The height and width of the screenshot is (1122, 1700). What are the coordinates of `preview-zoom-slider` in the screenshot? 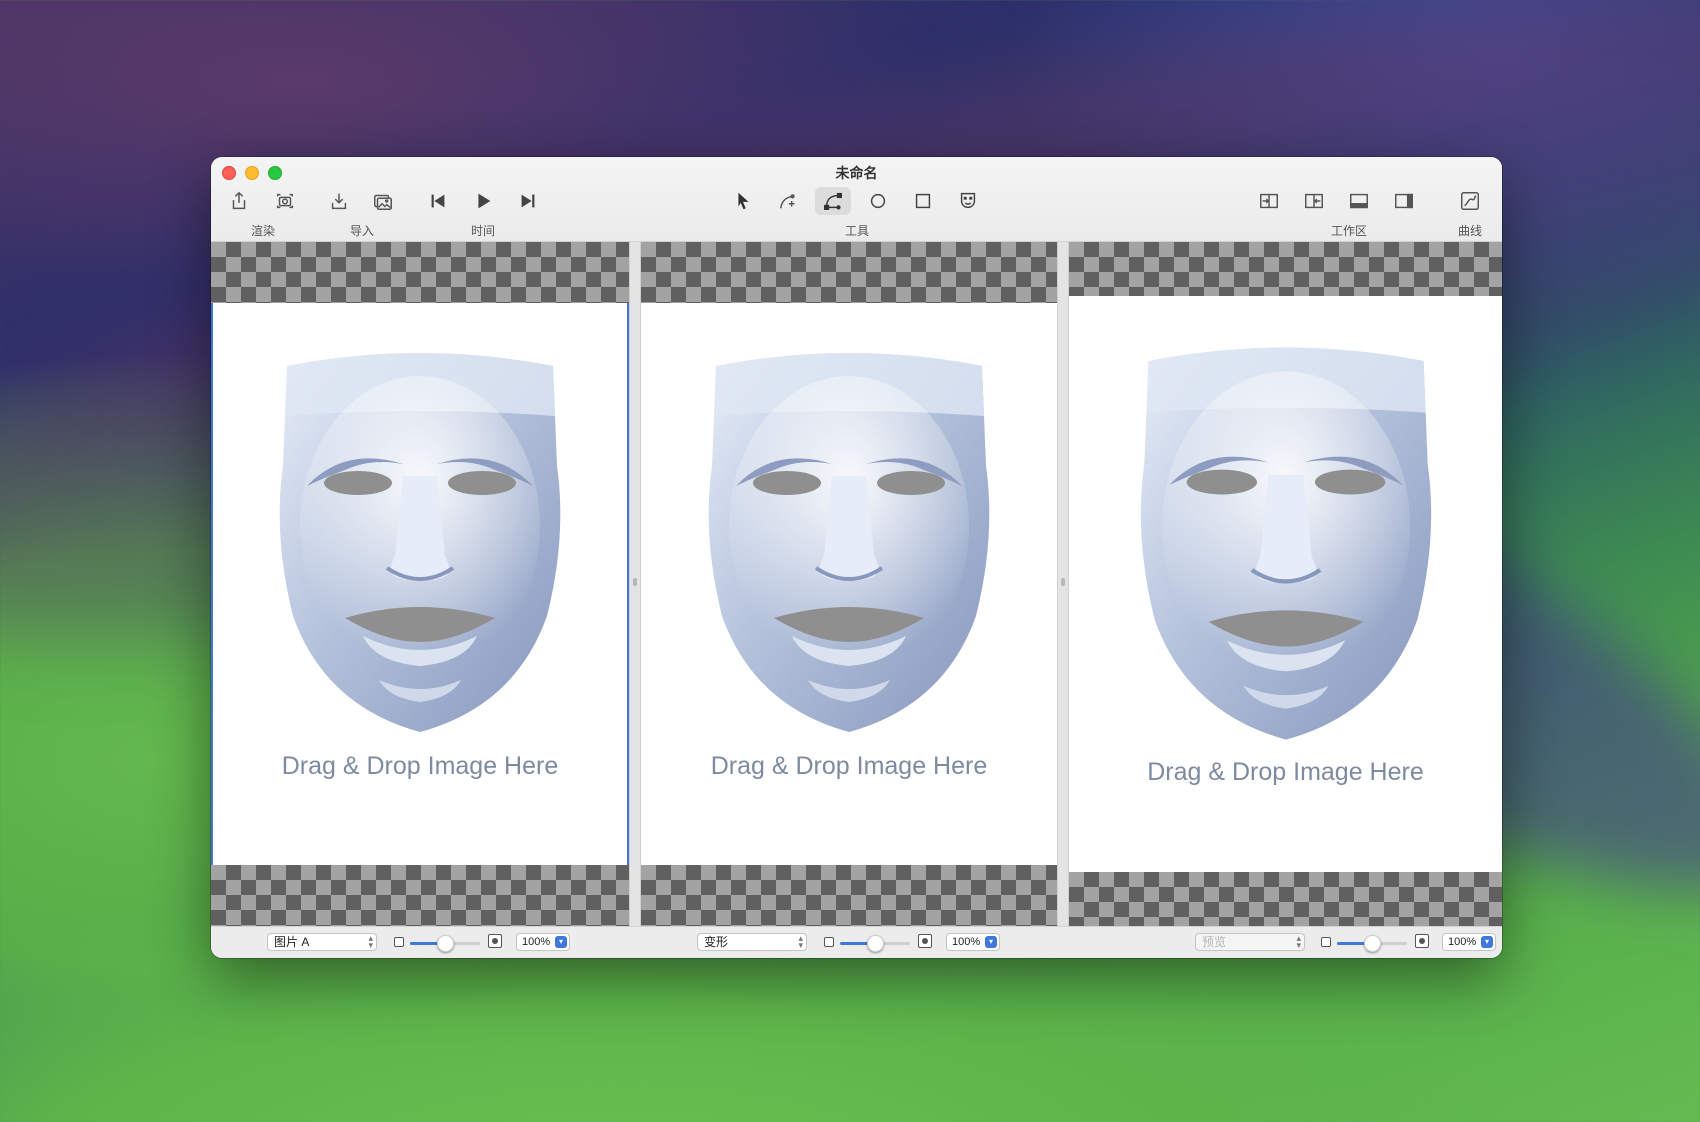 It's located at (1372, 943).